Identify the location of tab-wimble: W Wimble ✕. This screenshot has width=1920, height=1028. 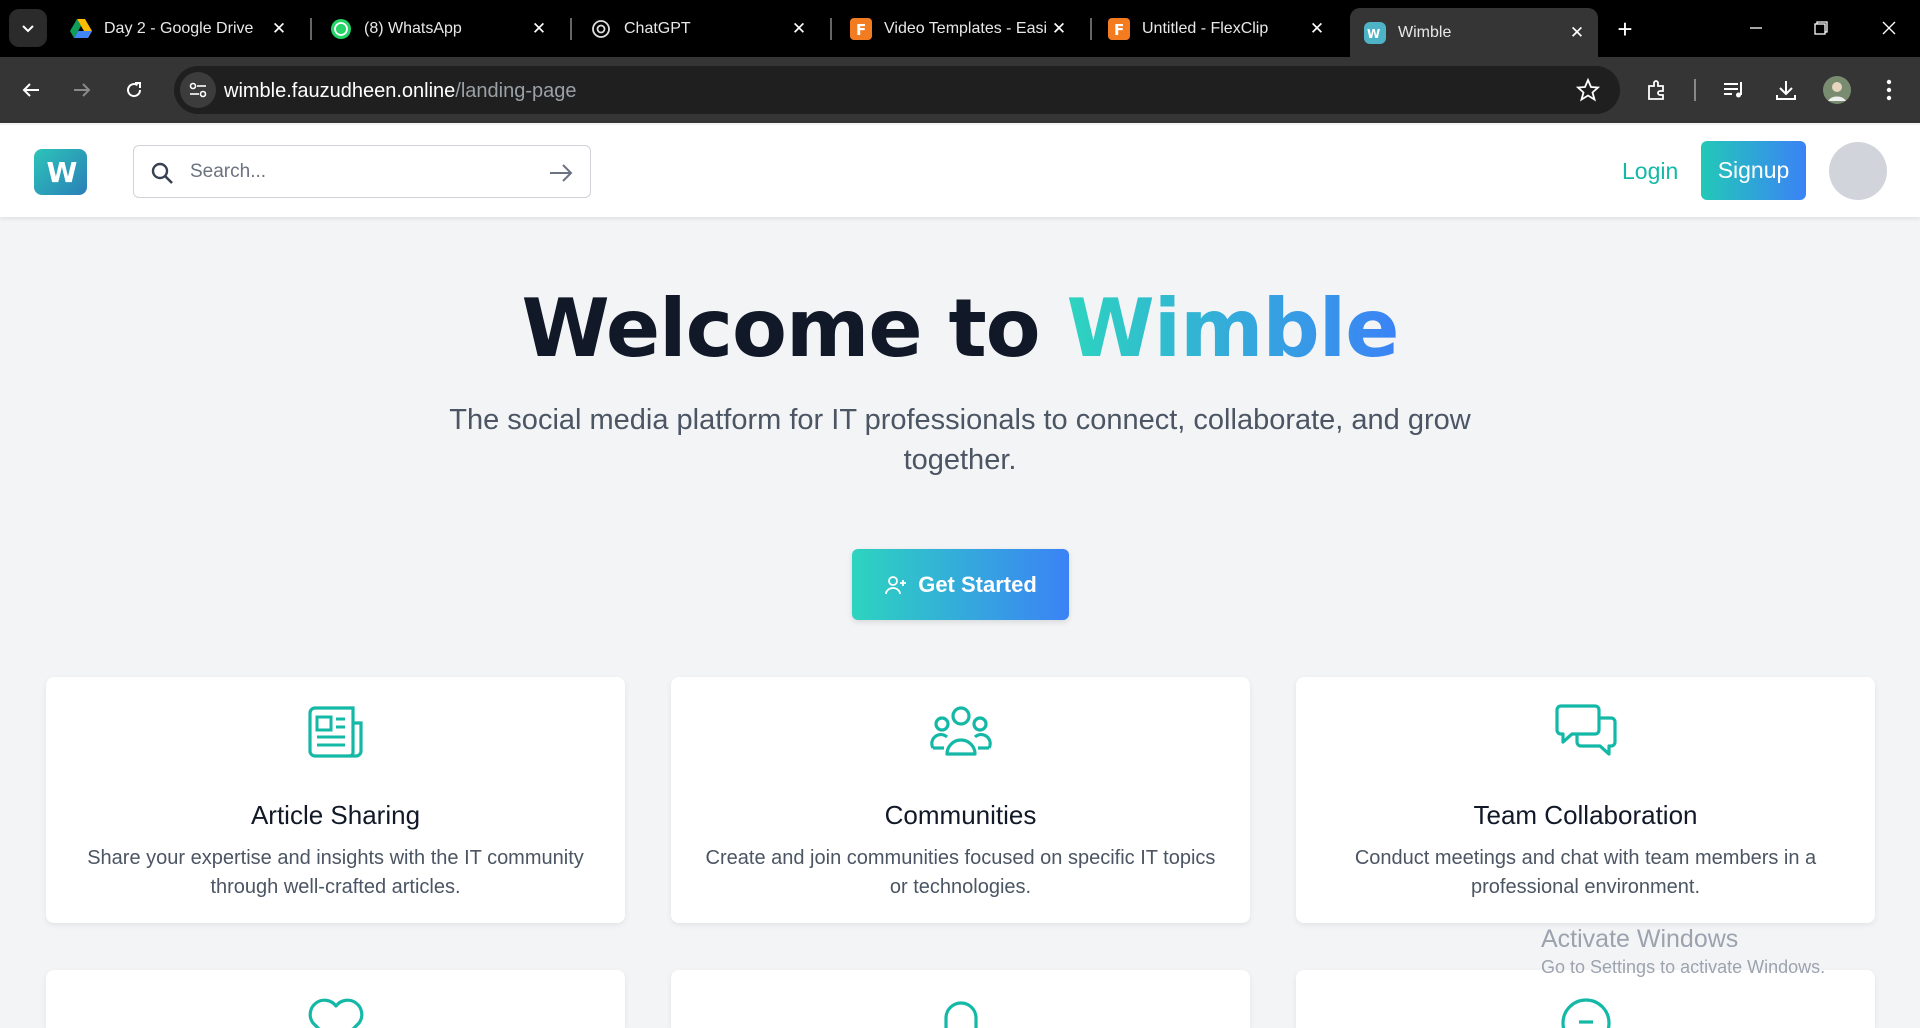
(1474, 32).